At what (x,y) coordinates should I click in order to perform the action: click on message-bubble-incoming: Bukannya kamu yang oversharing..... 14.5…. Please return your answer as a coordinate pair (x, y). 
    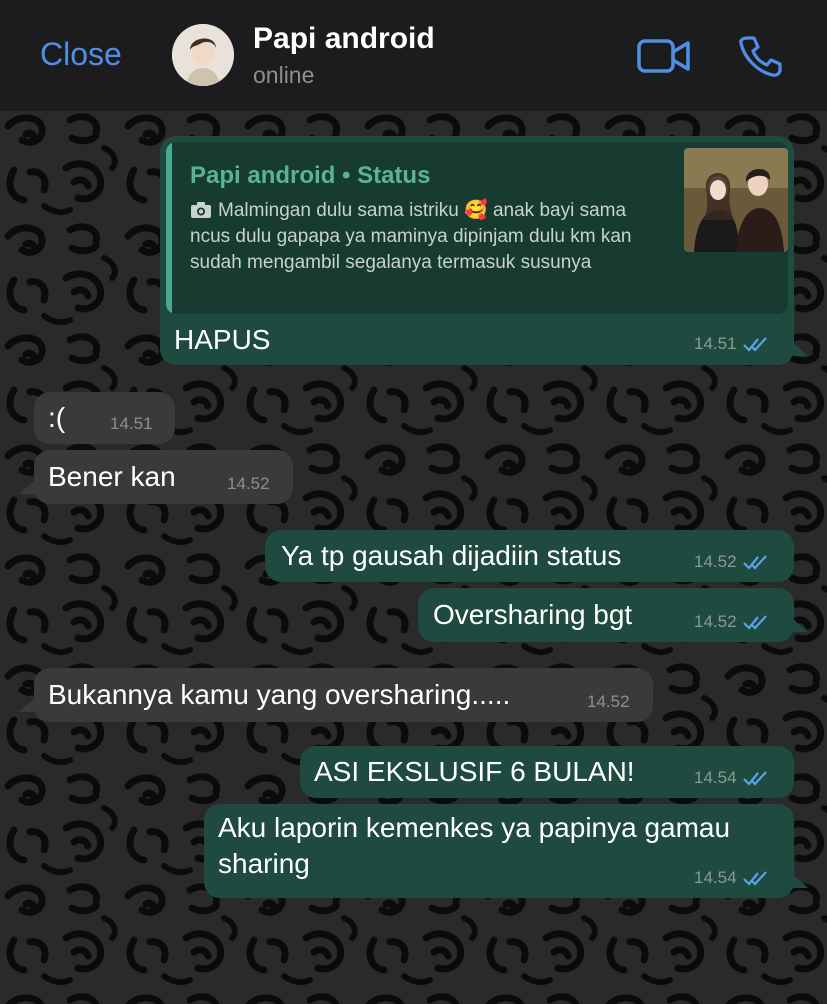
    Looking at the image, I should click on (343, 695).